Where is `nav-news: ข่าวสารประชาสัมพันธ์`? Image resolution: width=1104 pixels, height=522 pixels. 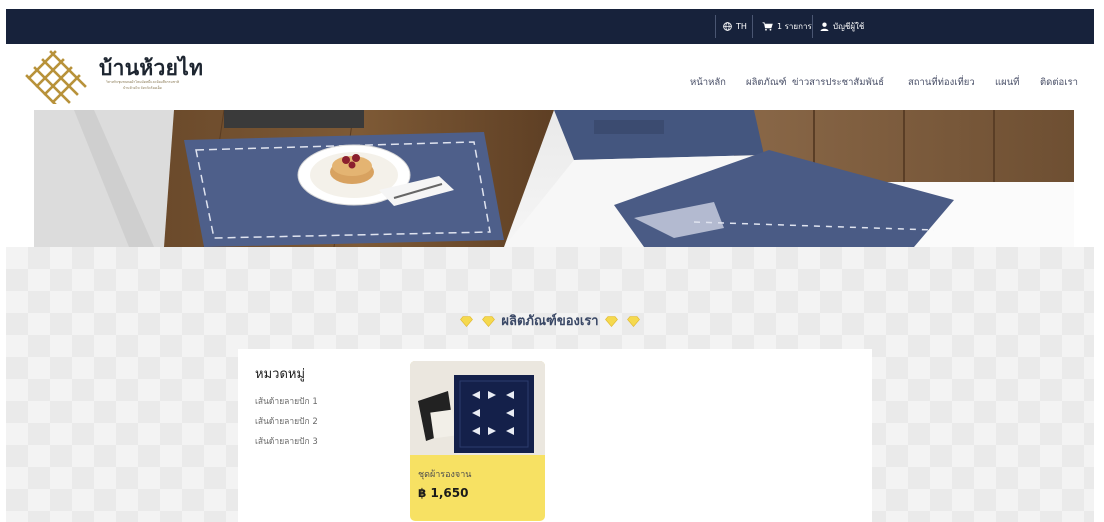
nav-news: ข่าวสารประชาสัมพันธ์ is located at coordinates (838, 82).